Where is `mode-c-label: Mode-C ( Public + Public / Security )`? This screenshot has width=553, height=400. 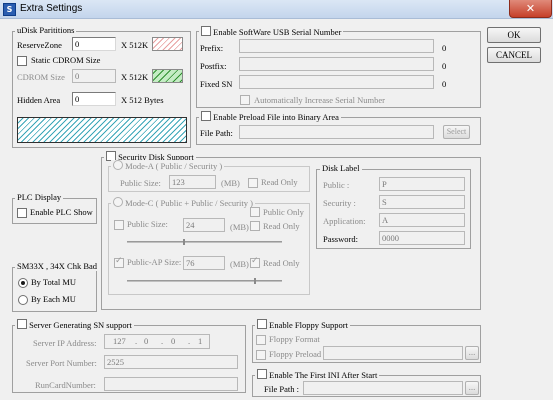
mode-c-label: Mode-C ( Public + Public / Security ) is located at coordinates (189, 203).